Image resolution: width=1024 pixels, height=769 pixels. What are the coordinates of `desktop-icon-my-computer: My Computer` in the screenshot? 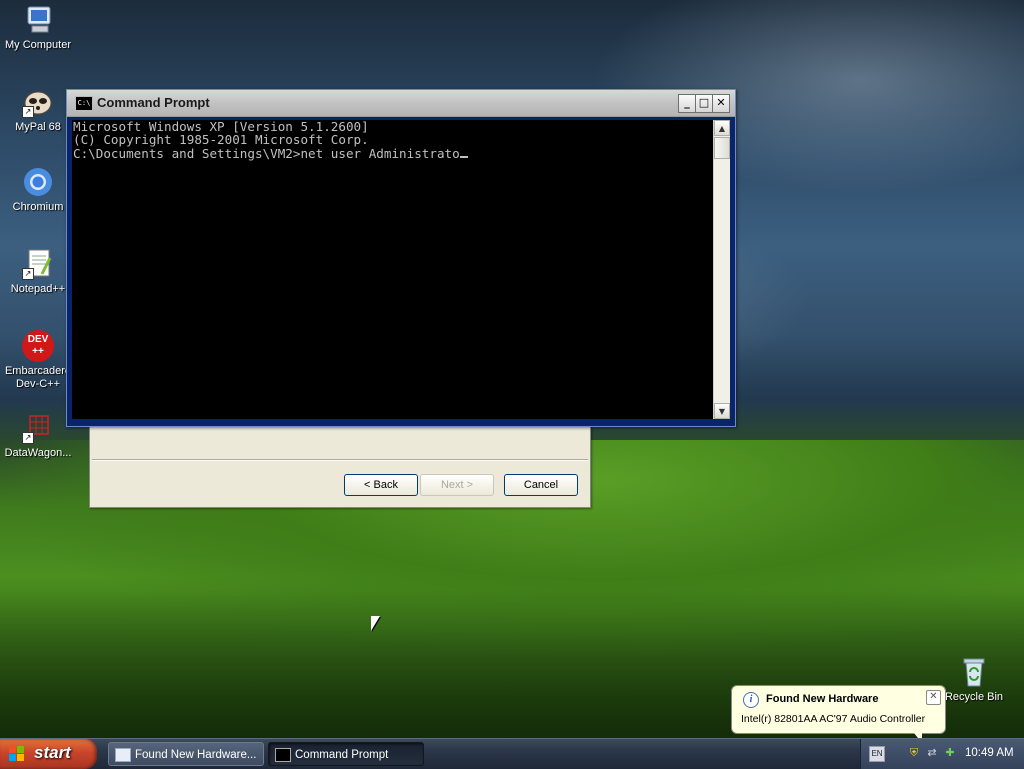 It's located at (38, 28).